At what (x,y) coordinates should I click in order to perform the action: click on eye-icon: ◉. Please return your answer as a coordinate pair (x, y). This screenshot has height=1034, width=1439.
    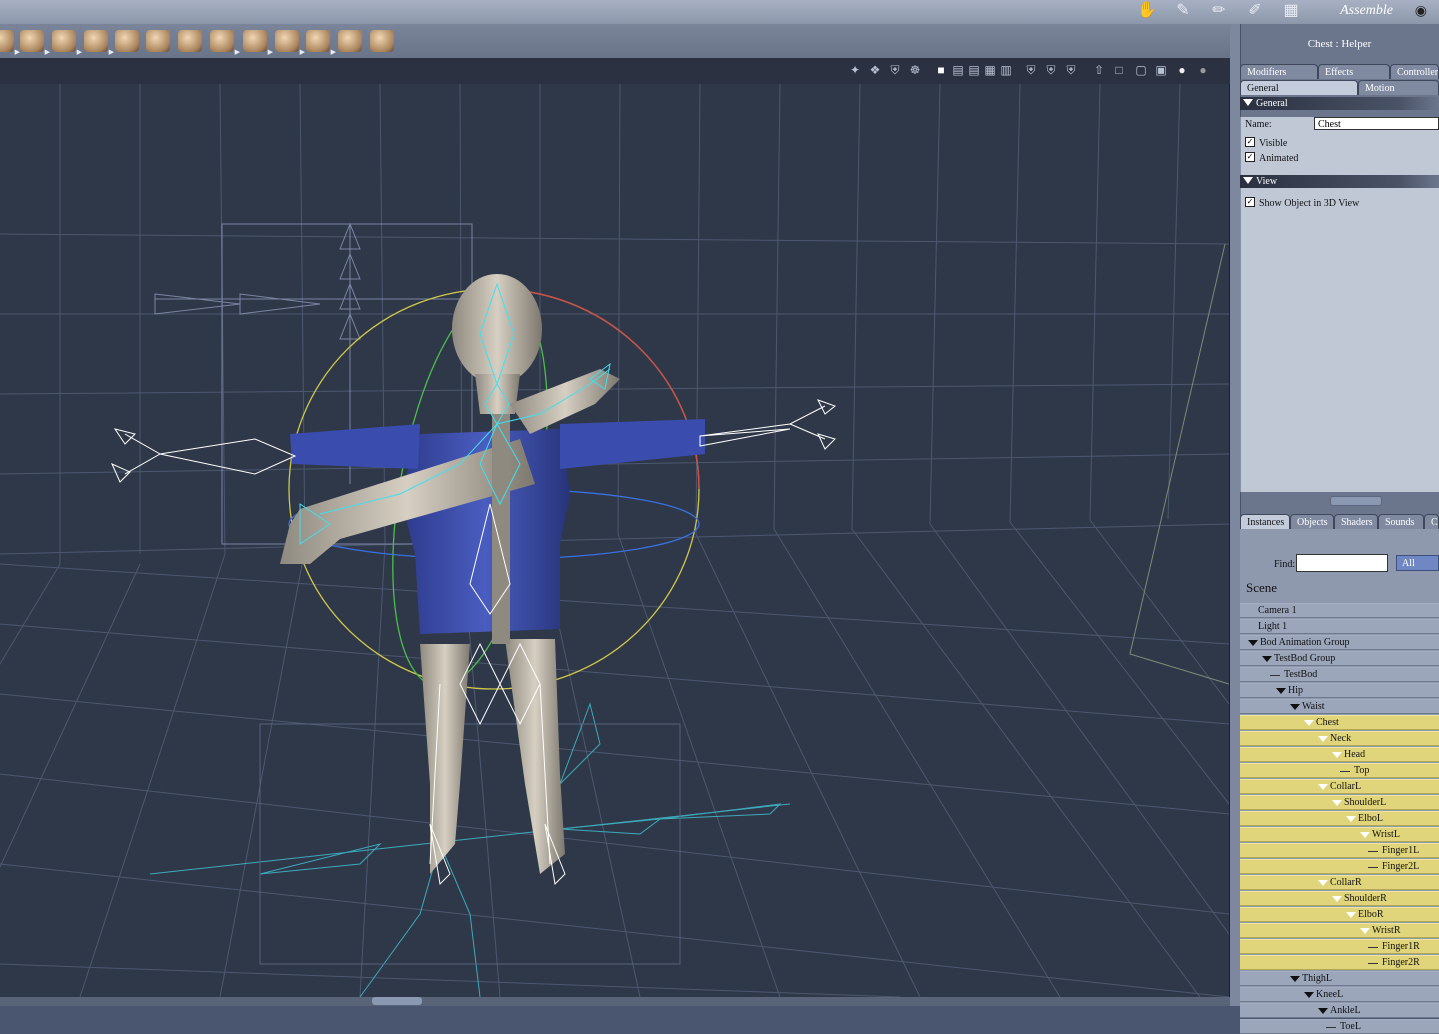
    Looking at the image, I should click on (1421, 11).